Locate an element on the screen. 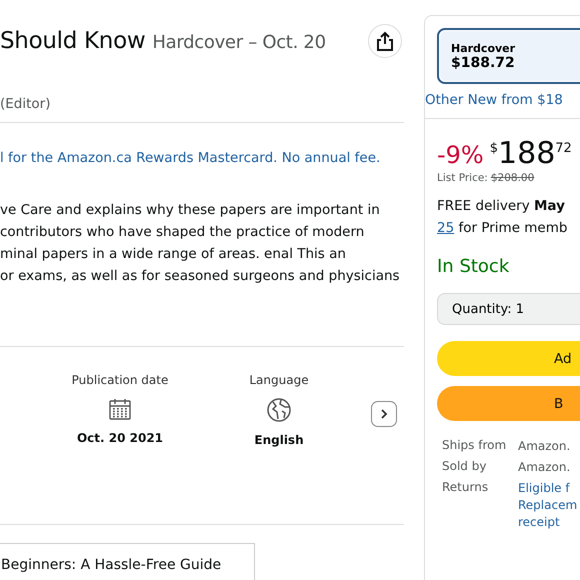 This screenshot has height=580, width=580. price-cents: 72 is located at coordinates (563, 148).